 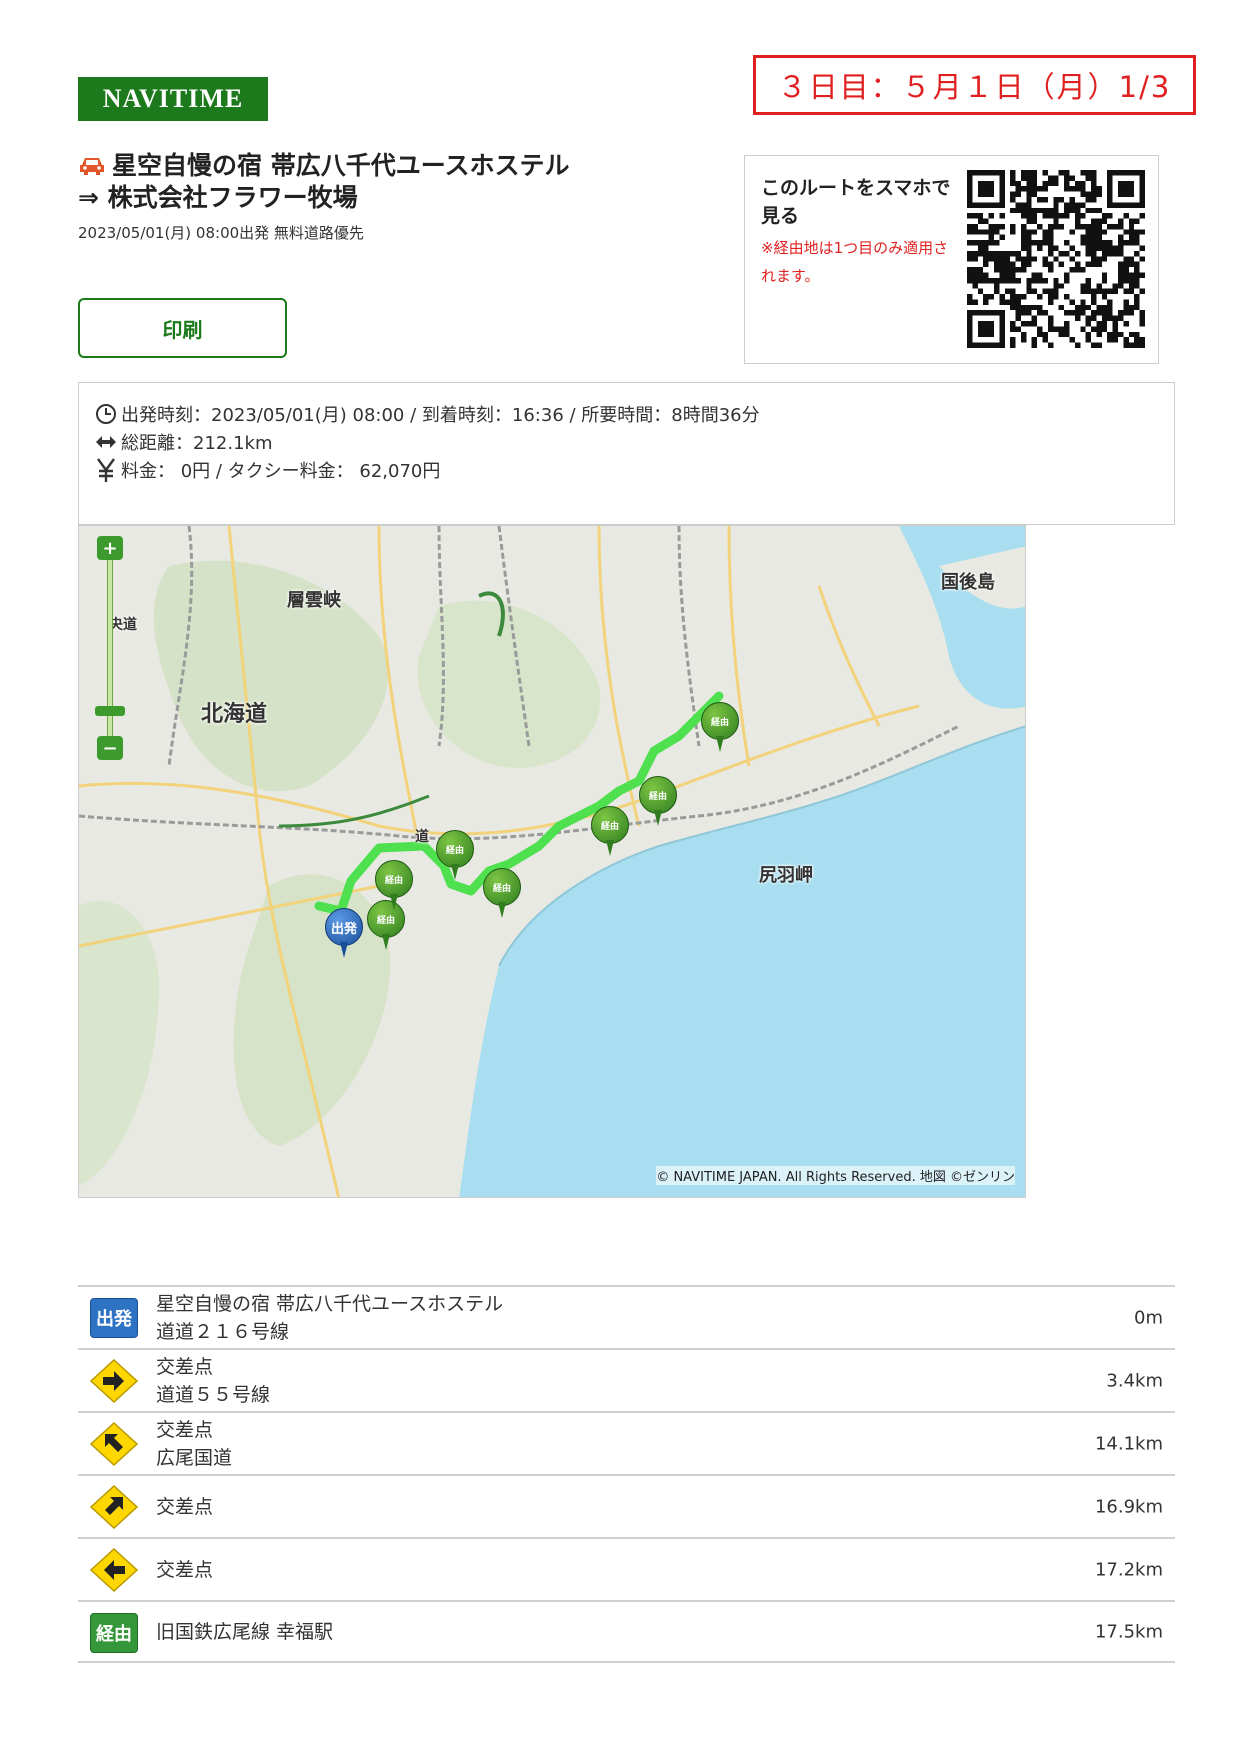 I want to click on print-button: 印刷, so click(x=182, y=328).